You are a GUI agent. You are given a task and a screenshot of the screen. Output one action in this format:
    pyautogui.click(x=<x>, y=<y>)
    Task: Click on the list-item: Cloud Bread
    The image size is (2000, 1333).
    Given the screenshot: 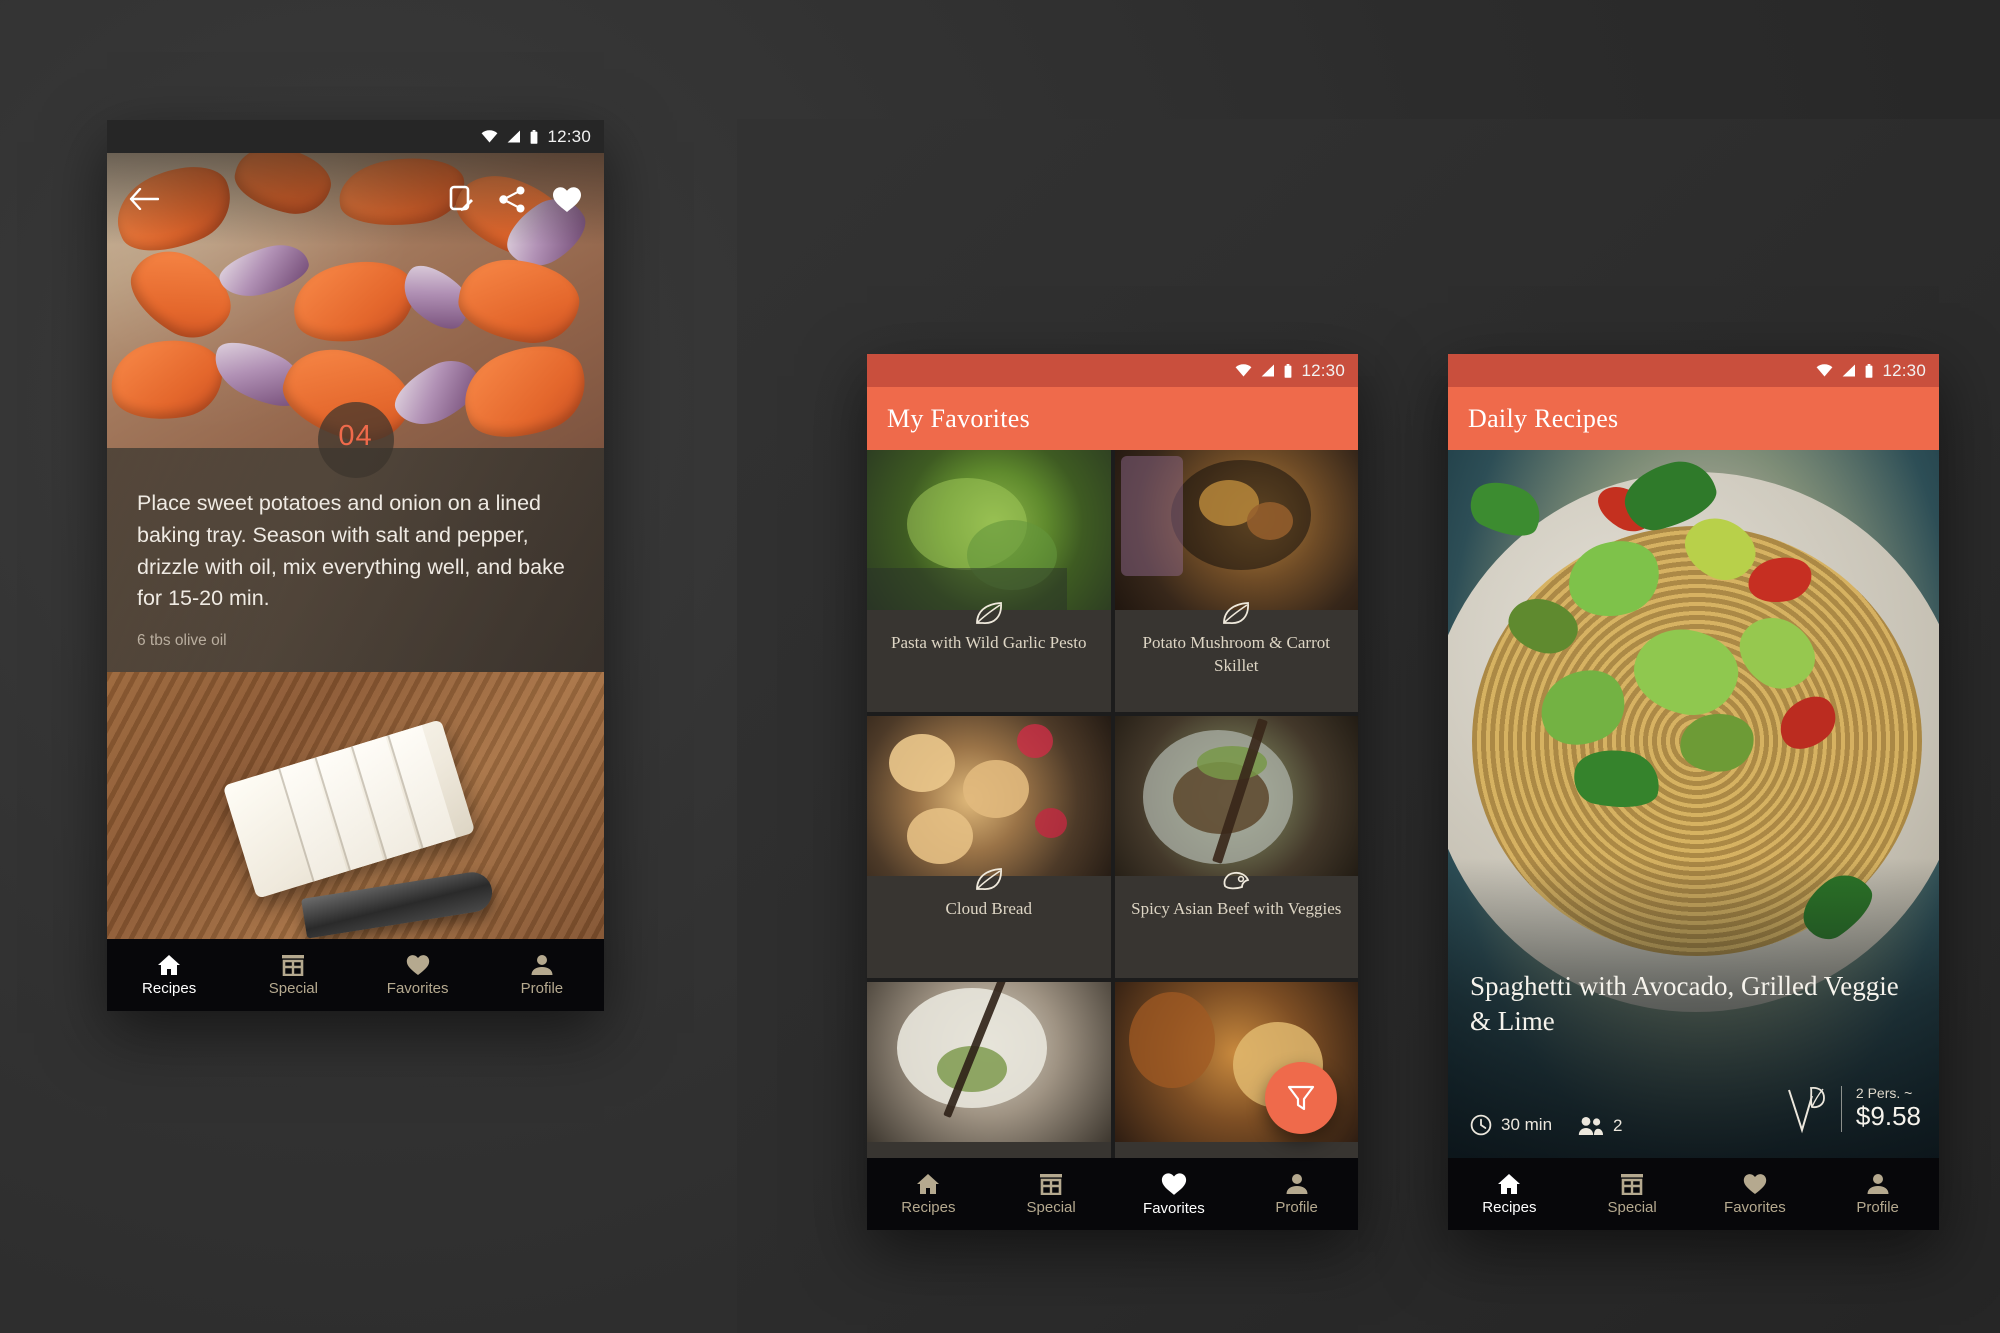 What is the action you would take?
    pyautogui.click(x=989, y=847)
    